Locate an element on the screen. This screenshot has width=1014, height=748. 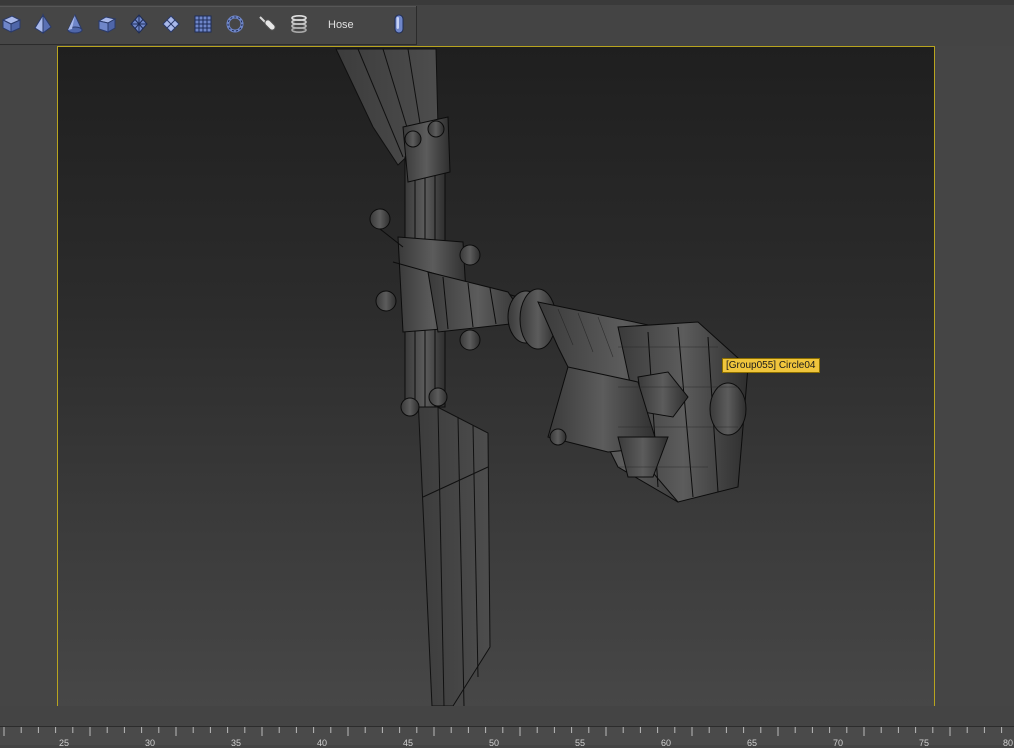
ruler-label: 70 is located at coordinates (838, 743).